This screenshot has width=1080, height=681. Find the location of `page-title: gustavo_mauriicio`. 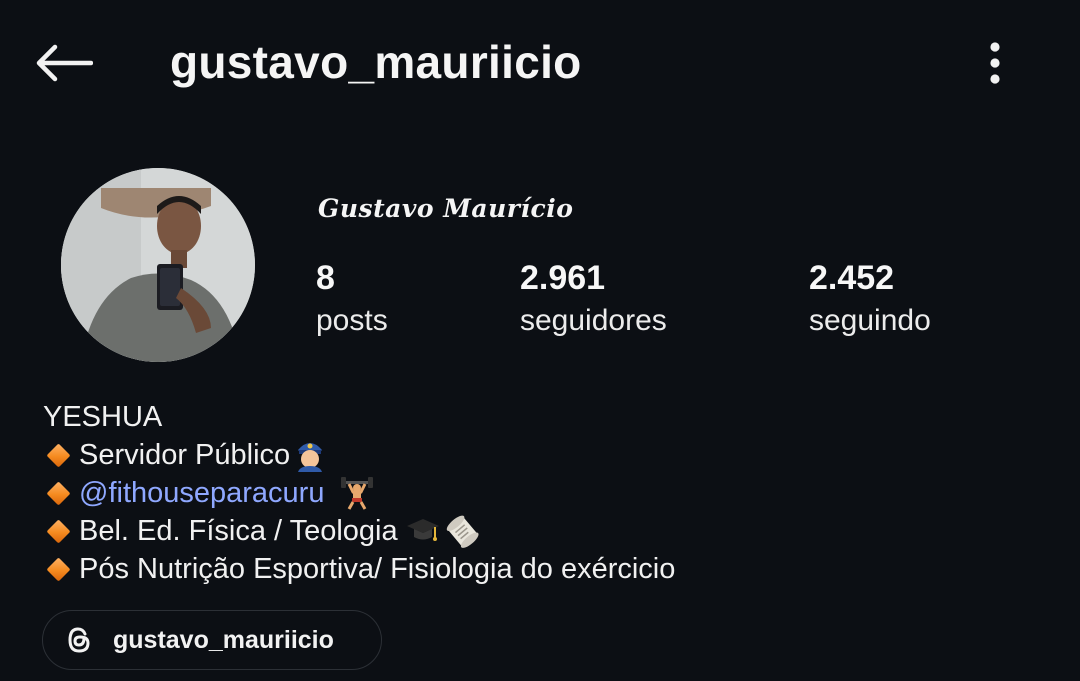

page-title: gustavo_mauriicio is located at coordinates (376, 62).